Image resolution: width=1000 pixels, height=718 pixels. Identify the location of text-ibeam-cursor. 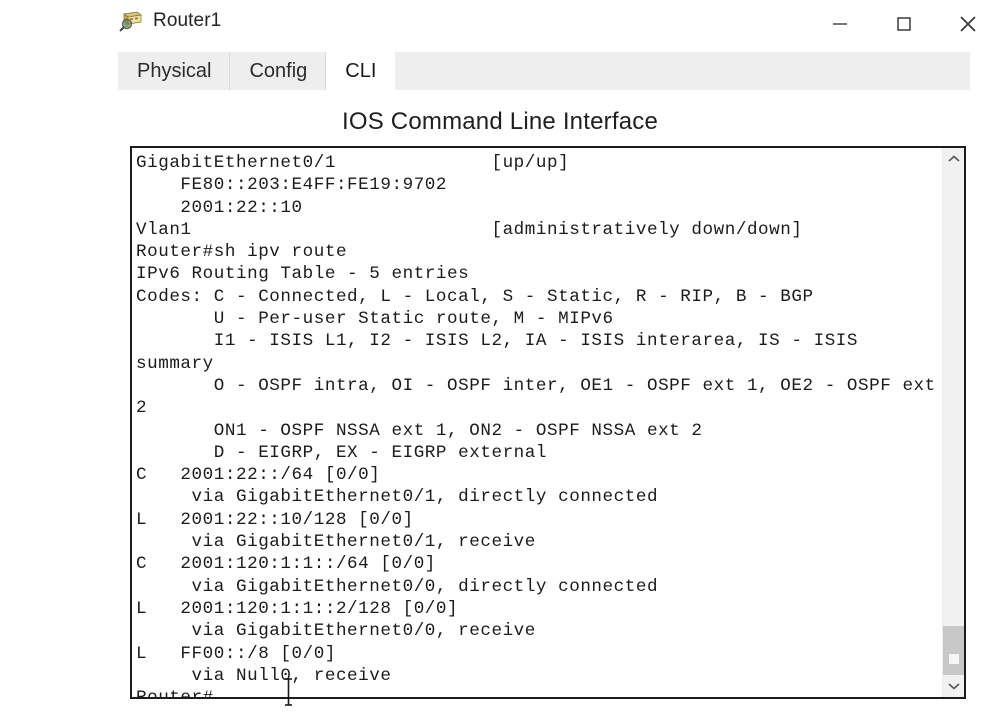
(288, 692).